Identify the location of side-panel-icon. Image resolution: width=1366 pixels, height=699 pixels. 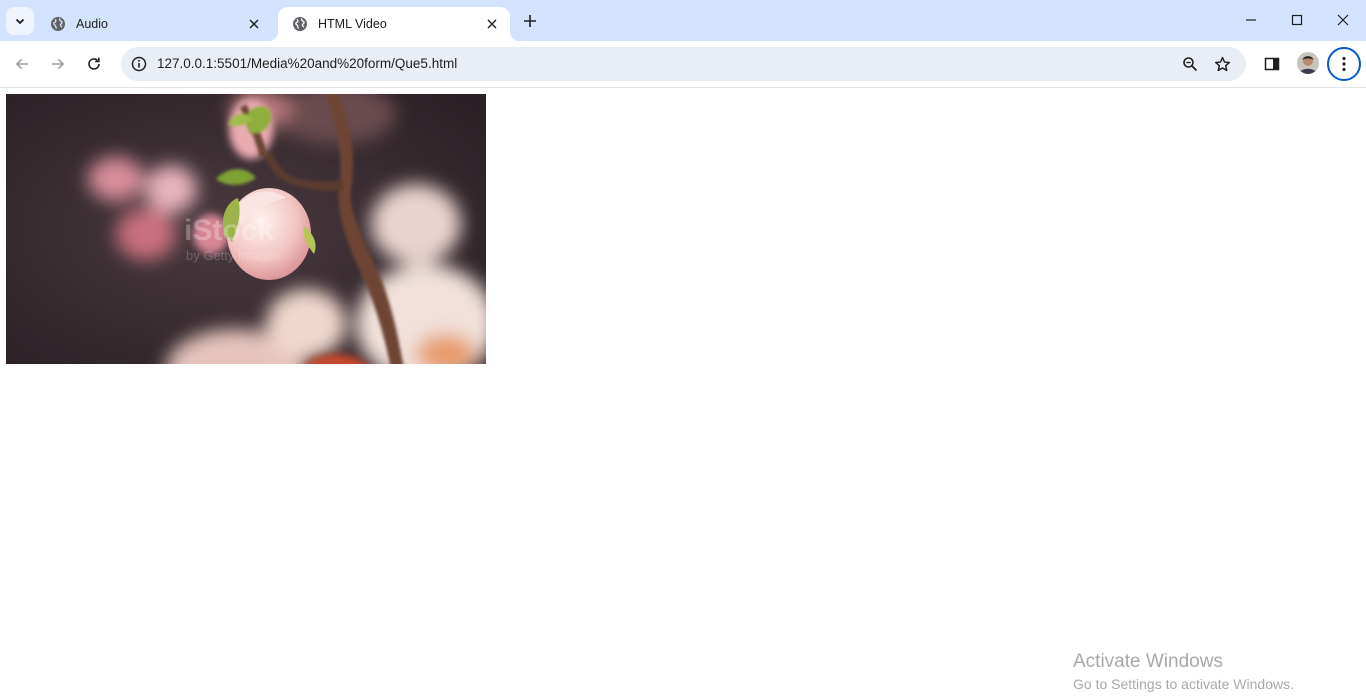
(1272, 64).